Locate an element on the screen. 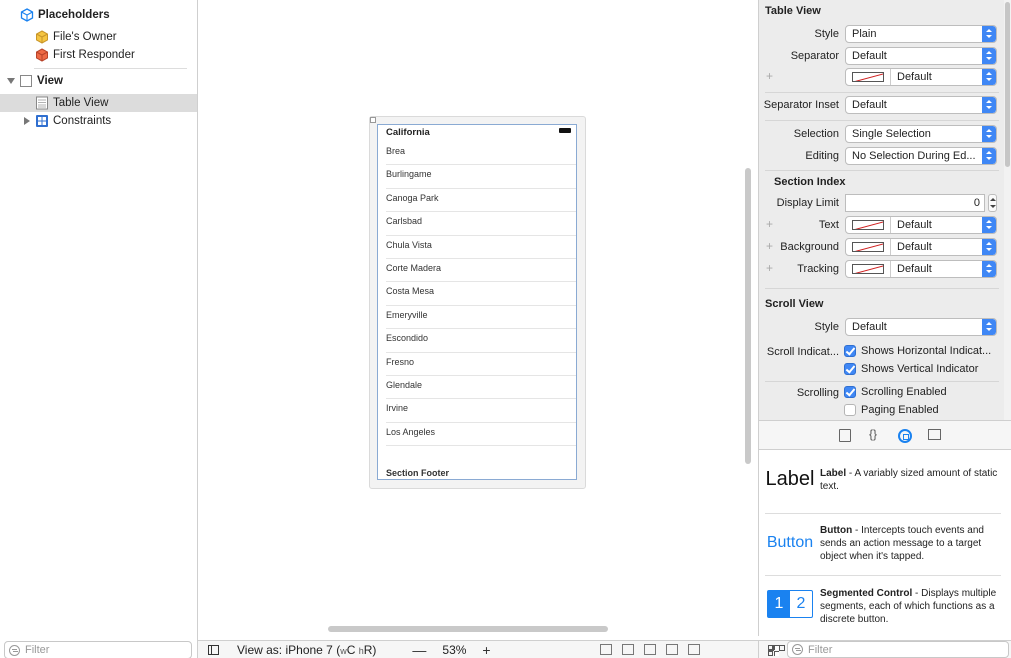 The height and width of the screenshot is (658, 1011). disclosure-triangle-right-icon is located at coordinates (27, 121).